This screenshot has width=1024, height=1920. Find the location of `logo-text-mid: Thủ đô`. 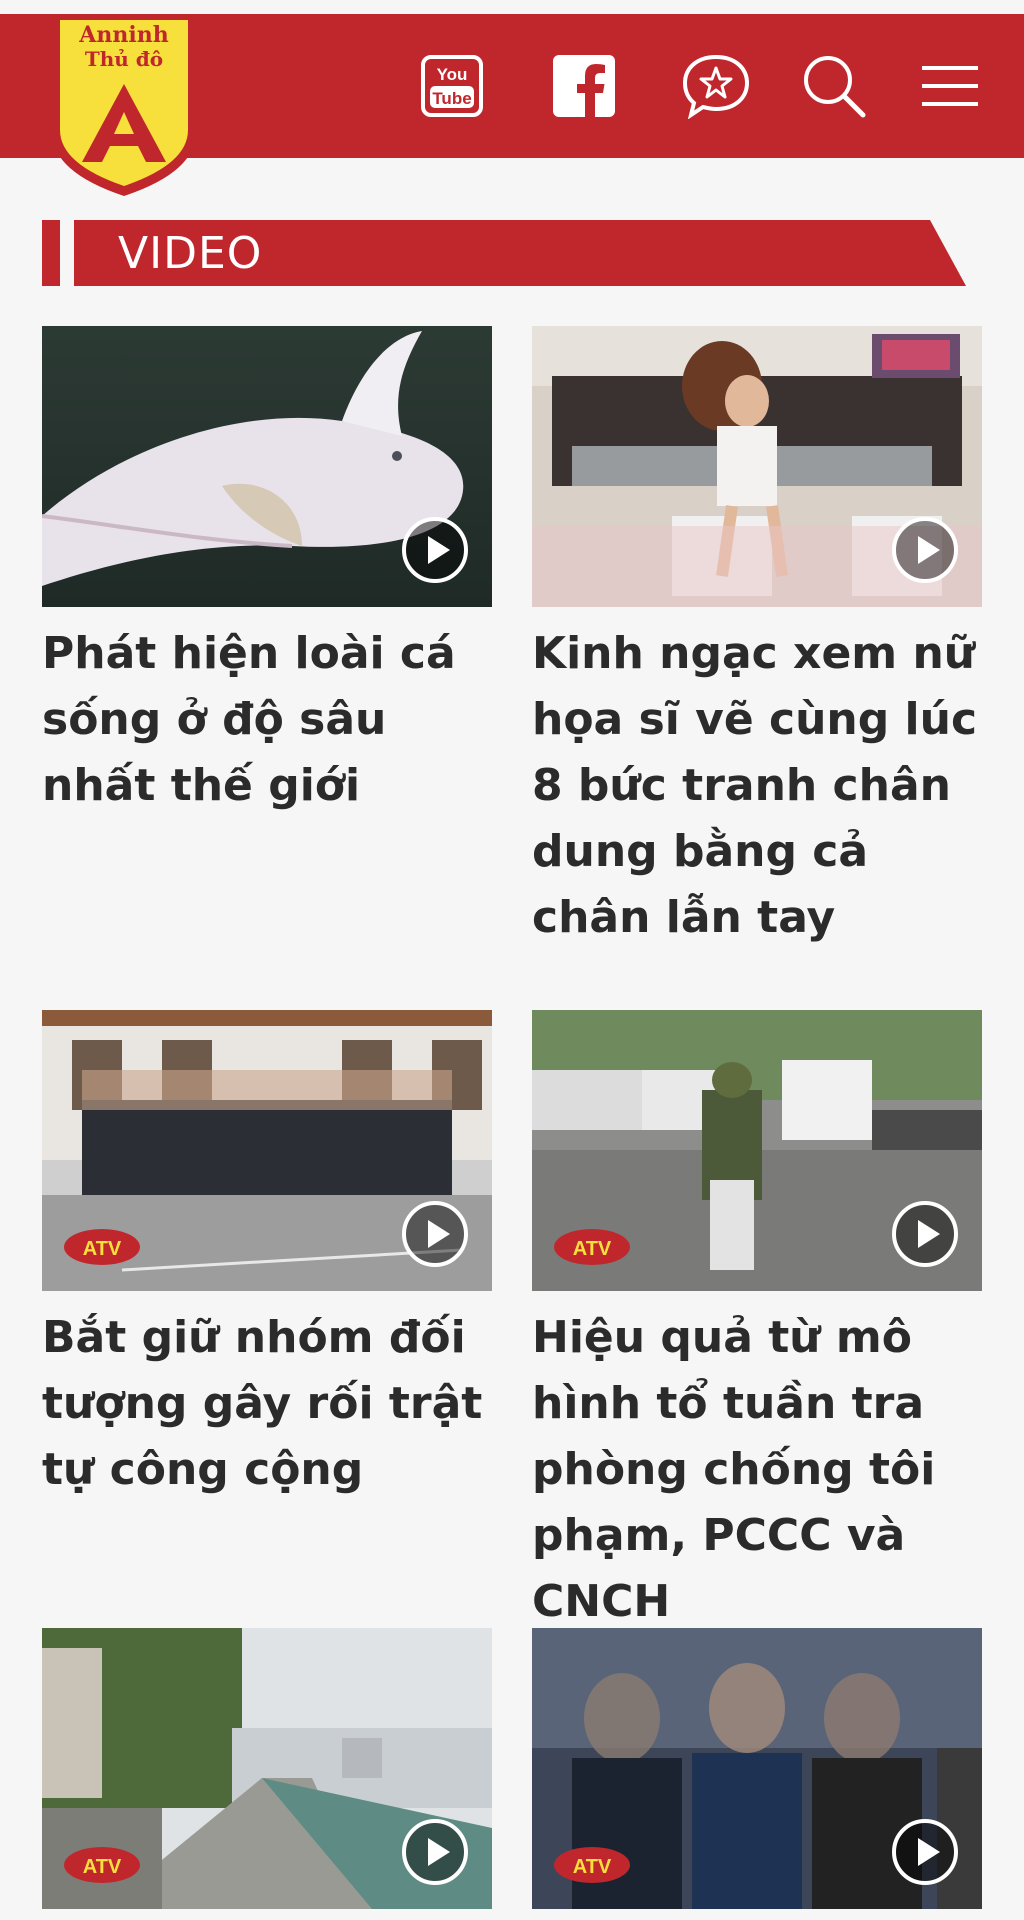

logo-text-mid: Thủ đô is located at coordinates (124, 59).